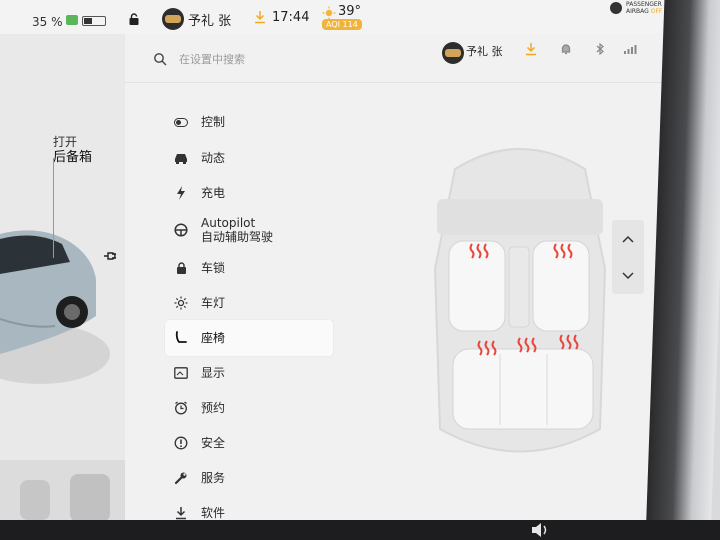 Image resolution: width=720 pixels, height=540 pixels. I want to click on rear-center-seat-heater, so click(527, 345).